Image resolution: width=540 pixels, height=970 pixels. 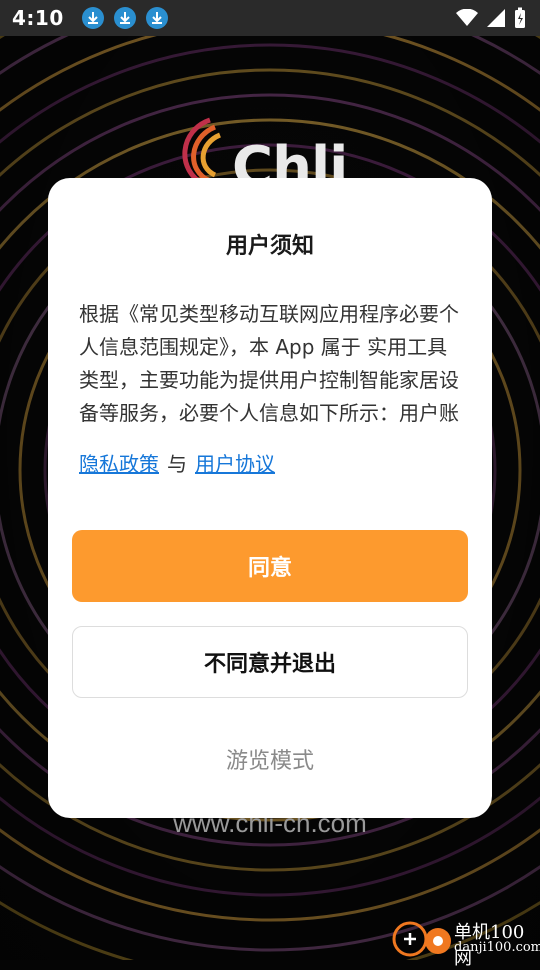 What do you see at coordinates (269, 246) in the screenshot?
I see `dialog-title: 用户须知` at bounding box center [269, 246].